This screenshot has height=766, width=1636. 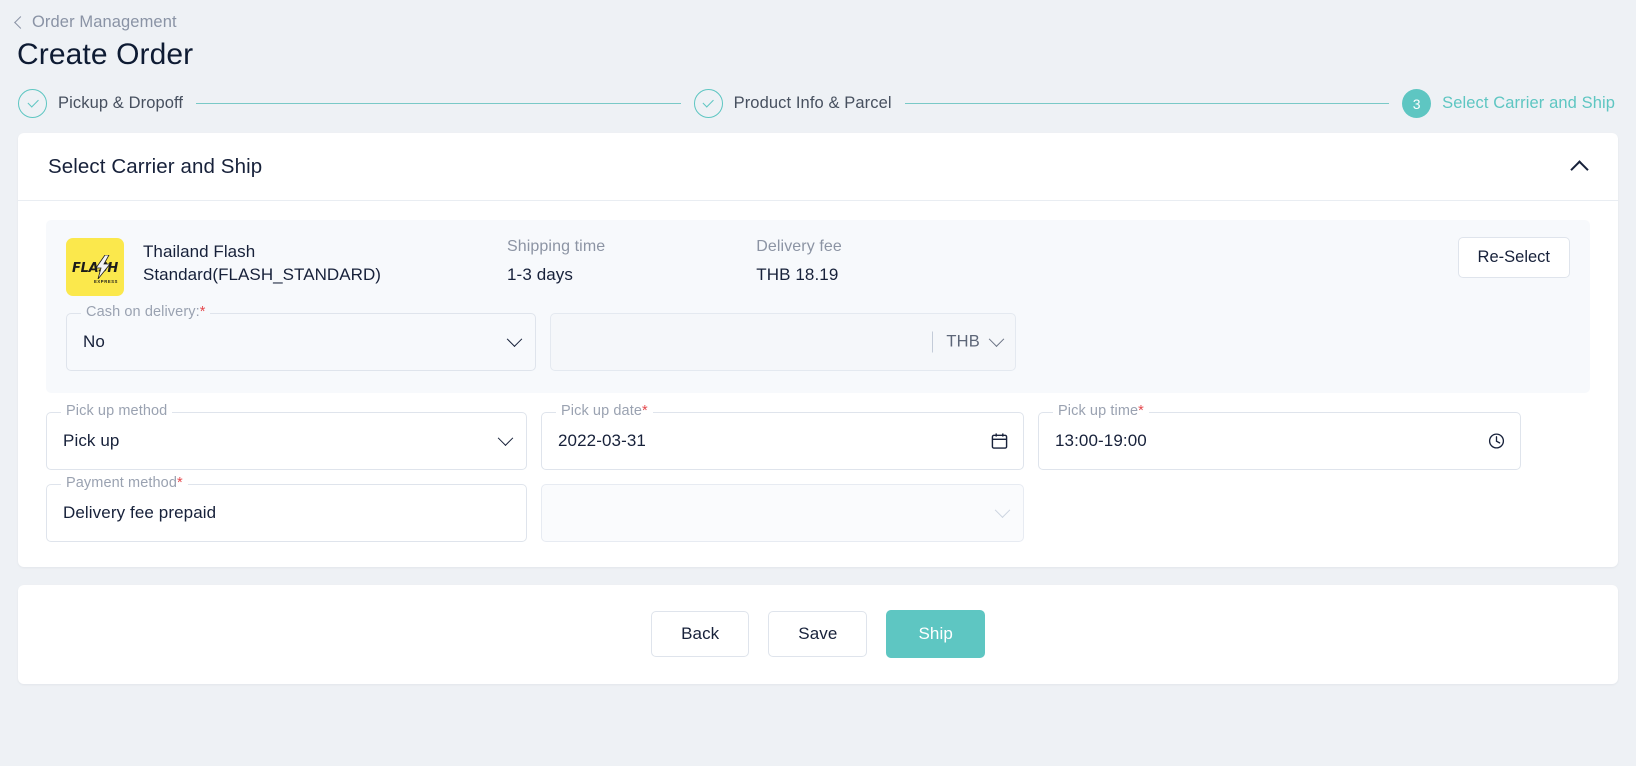 What do you see at coordinates (1101, 411) in the screenshot?
I see `pickup-time-label: Pick up time*` at bounding box center [1101, 411].